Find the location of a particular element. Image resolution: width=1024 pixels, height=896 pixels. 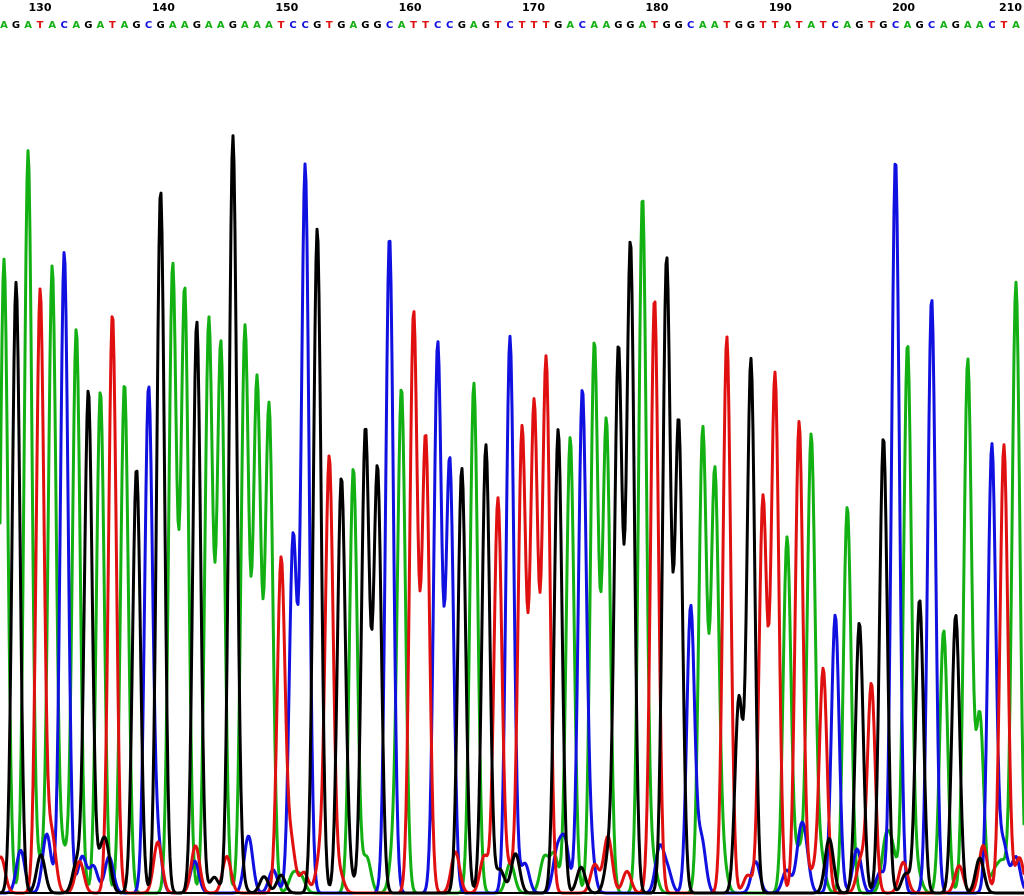

position-axis: 130 140 150 160 170 180 190 200 210 is located at coordinates (526, 7).